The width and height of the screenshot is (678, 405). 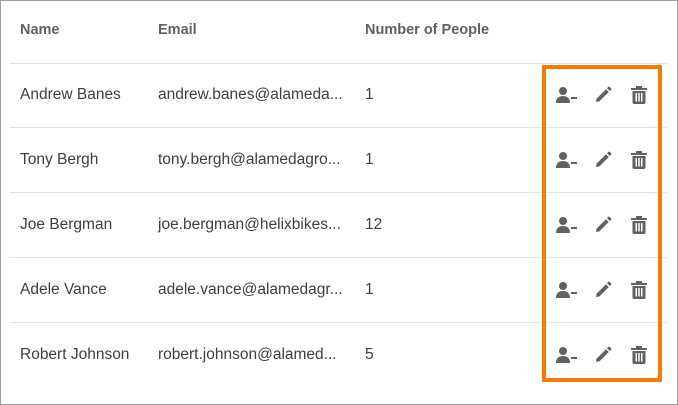 What do you see at coordinates (66, 224) in the screenshot?
I see `cell-name: Joe Bergman` at bounding box center [66, 224].